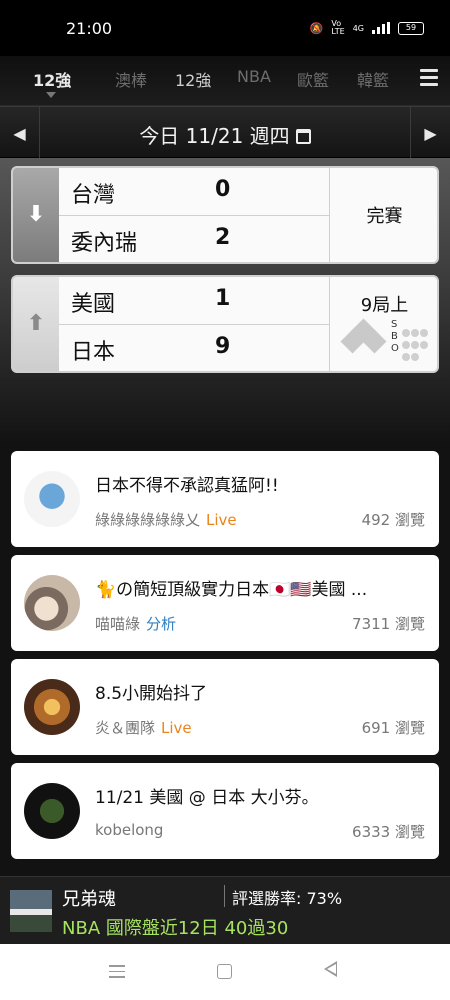 This screenshot has height=1000, width=450. What do you see at coordinates (338, 27) in the screenshot?
I see `volte-icon: Vo LTE` at bounding box center [338, 27].